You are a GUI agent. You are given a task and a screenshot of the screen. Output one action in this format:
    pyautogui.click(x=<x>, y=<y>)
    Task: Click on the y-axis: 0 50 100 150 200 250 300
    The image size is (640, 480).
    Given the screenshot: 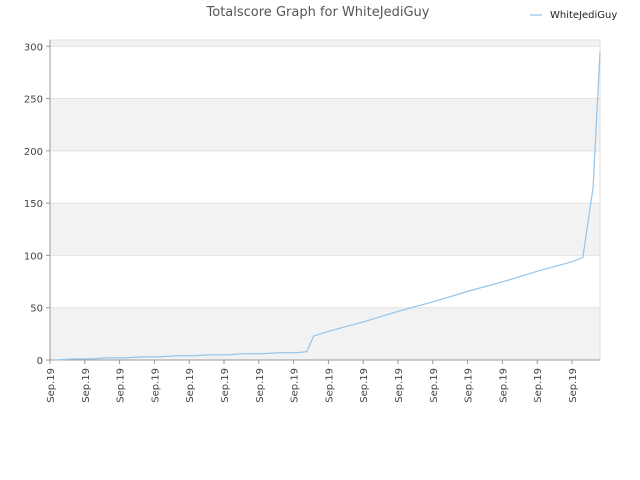 What is the action you would take?
    pyautogui.click(x=37, y=203)
    